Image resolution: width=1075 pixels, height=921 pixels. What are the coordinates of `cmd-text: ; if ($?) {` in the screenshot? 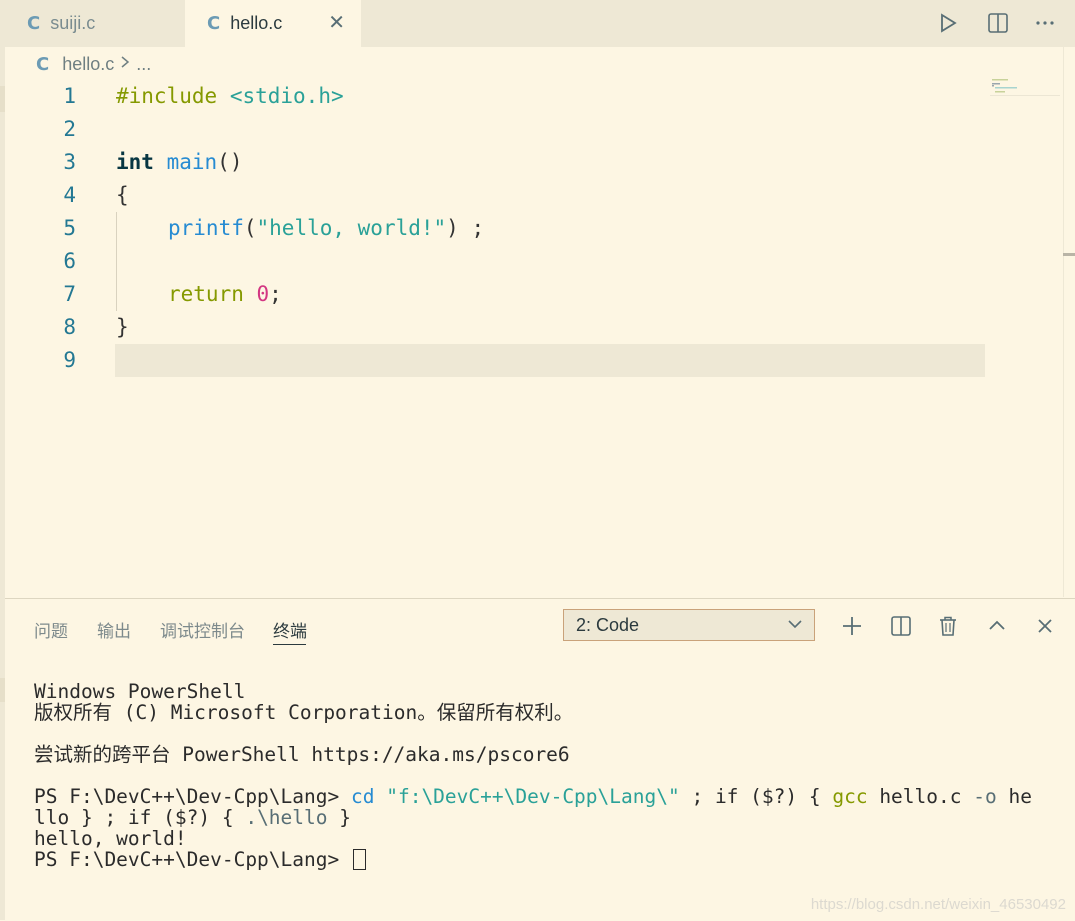 It's located at (756, 796).